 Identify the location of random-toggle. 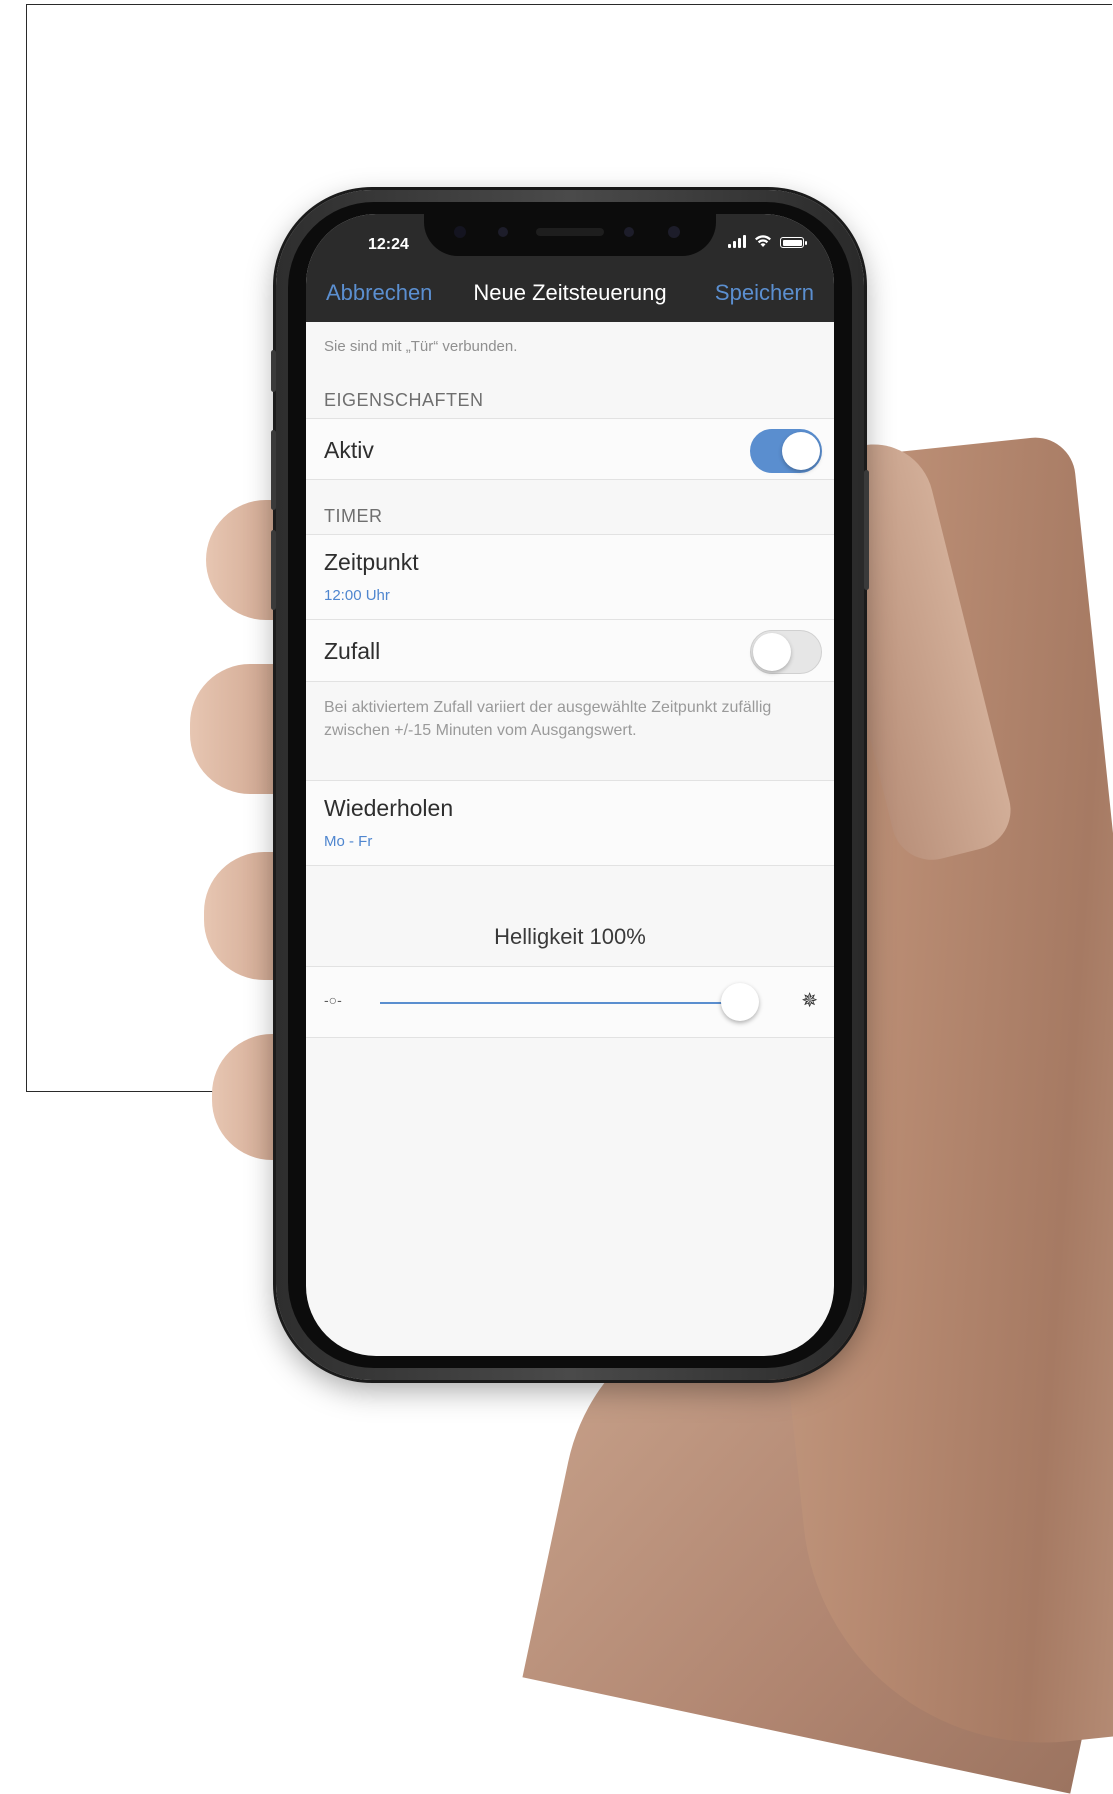
(786, 652).